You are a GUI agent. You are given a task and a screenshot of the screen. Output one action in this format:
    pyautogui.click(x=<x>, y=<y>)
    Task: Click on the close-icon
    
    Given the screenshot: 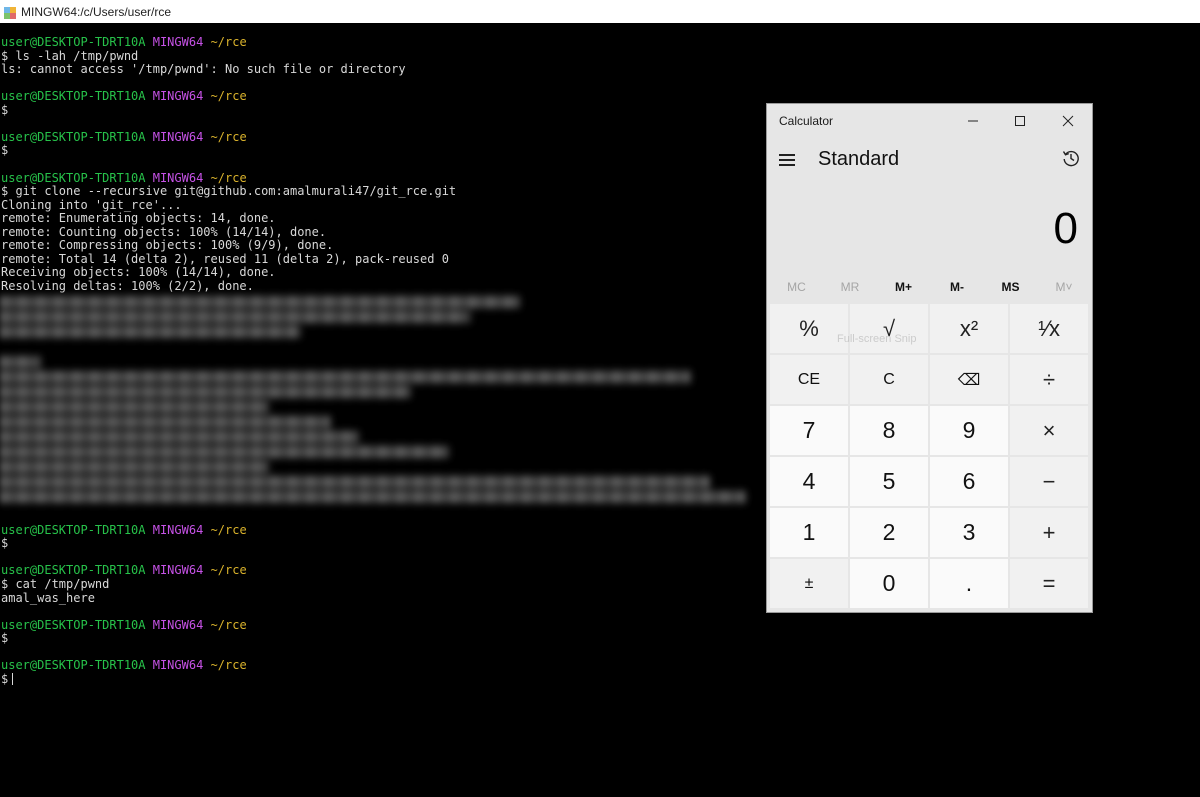 What is the action you would take?
    pyautogui.click(x=1068, y=121)
    